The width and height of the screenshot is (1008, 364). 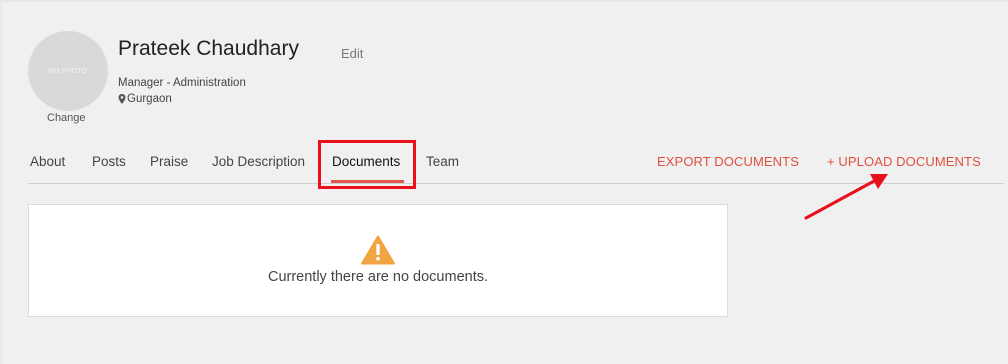 What do you see at coordinates (378, 250) in the screenshot?
I see `warning-icon` at bounding box center [378, 250].